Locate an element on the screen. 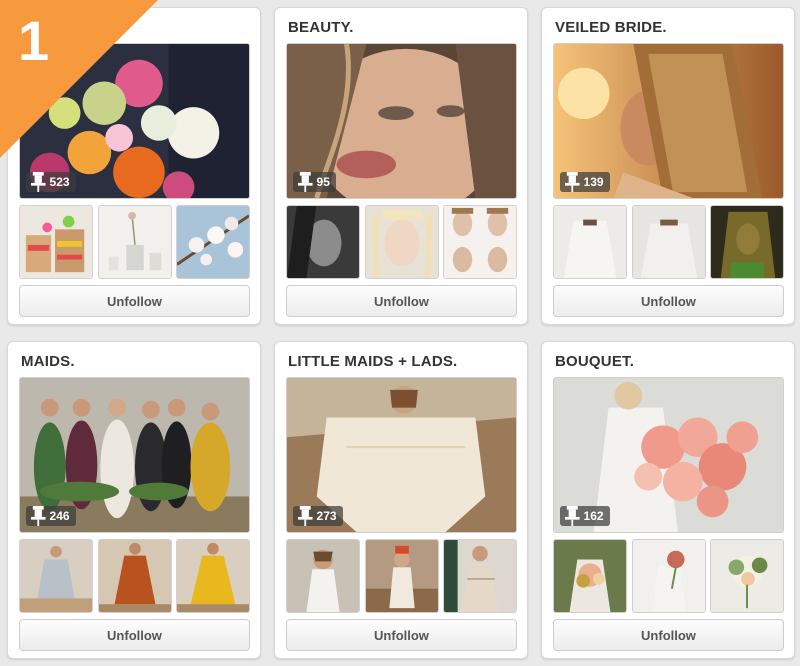  rank-number: 1 is located at coordinates (34, 40).